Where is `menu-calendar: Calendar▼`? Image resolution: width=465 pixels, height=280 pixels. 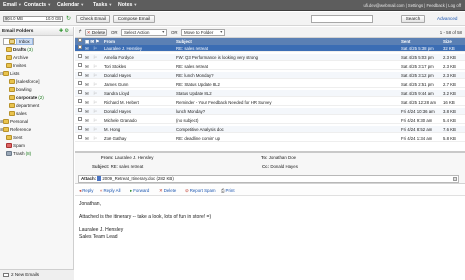
menu-calendar: Calendar▼ is located at coordinates (70, 5).